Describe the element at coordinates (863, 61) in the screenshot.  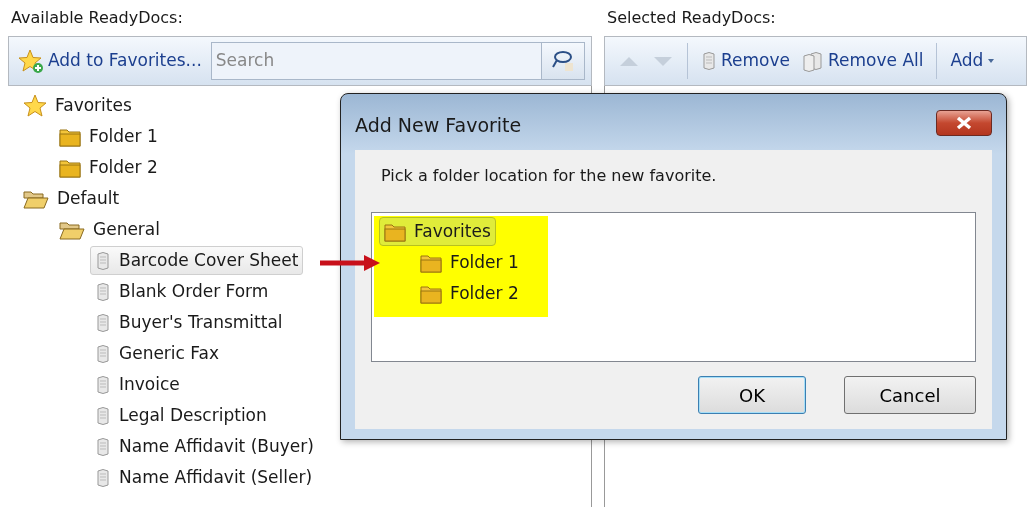
I see `remove-all-button: Remove All` at that location.